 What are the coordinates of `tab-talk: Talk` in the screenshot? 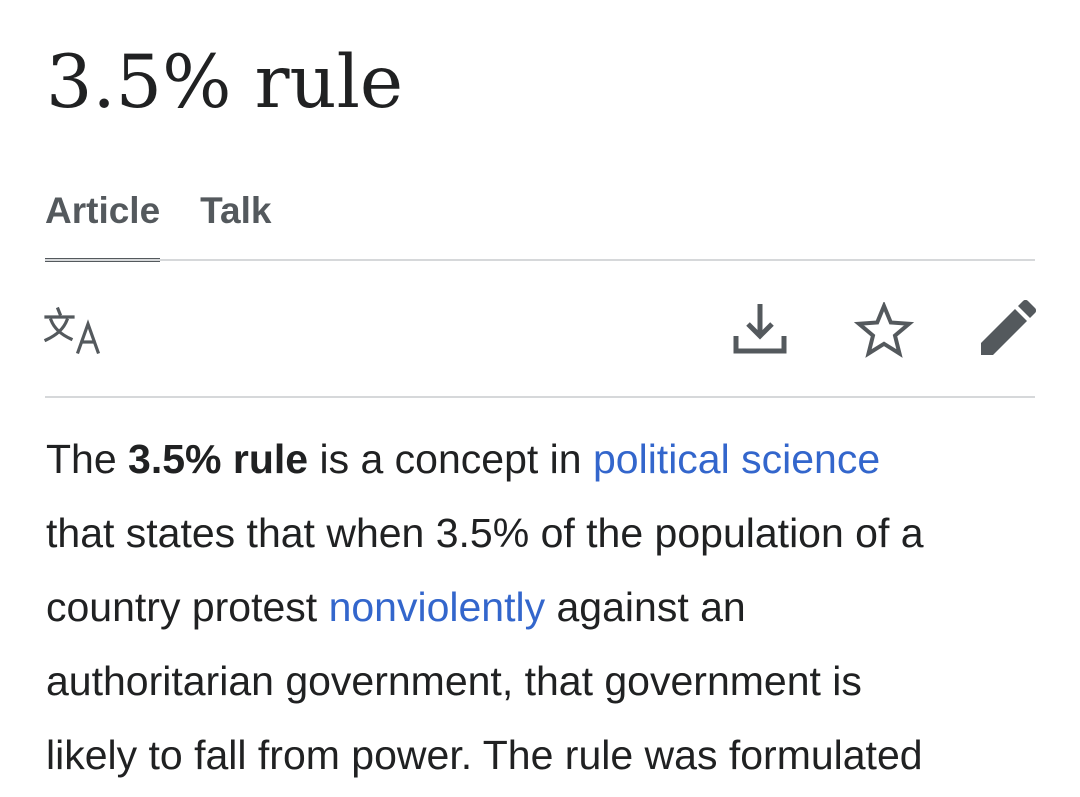 It's located at (235, 225).